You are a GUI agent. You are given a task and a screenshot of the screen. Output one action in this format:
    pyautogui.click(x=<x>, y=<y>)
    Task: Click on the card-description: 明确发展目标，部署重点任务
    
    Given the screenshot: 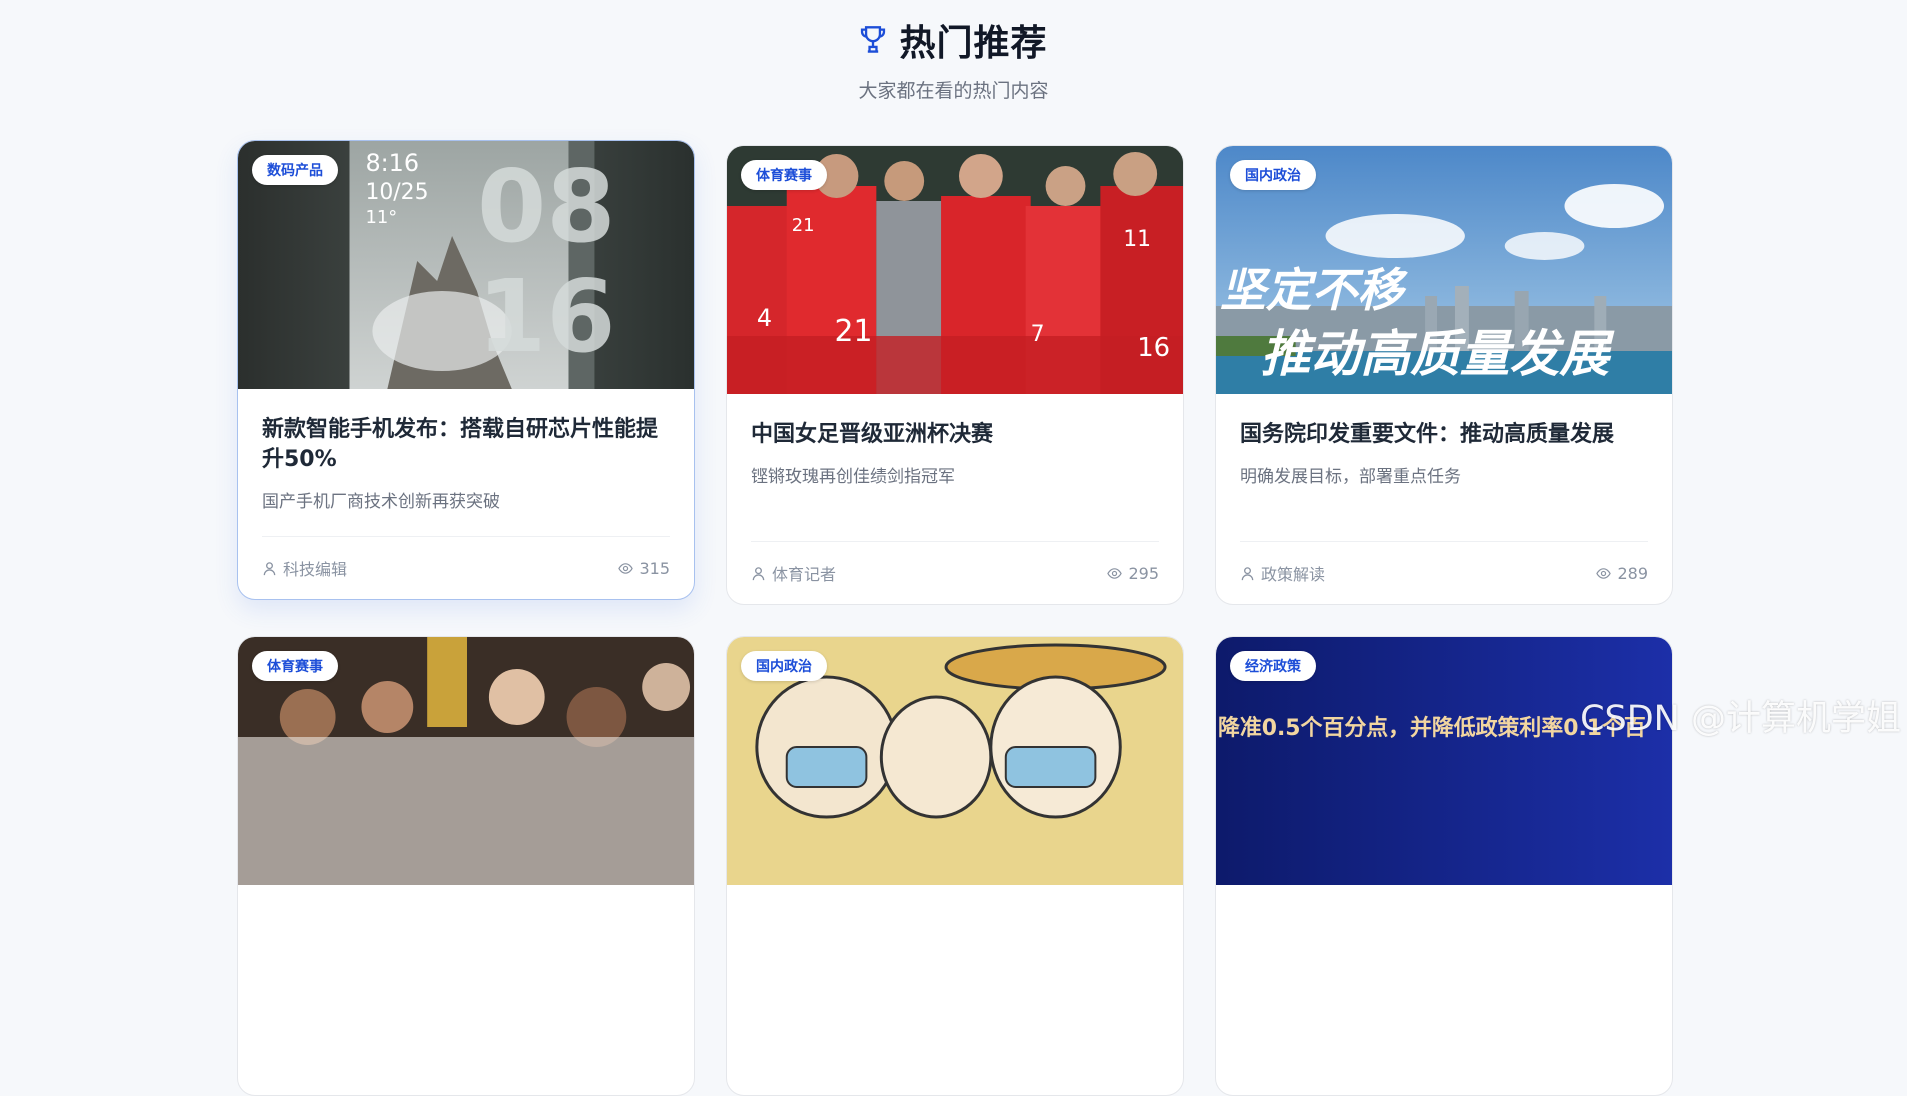 What is the action you would take?
    pyautogui.click(x=1350, y=477)
    